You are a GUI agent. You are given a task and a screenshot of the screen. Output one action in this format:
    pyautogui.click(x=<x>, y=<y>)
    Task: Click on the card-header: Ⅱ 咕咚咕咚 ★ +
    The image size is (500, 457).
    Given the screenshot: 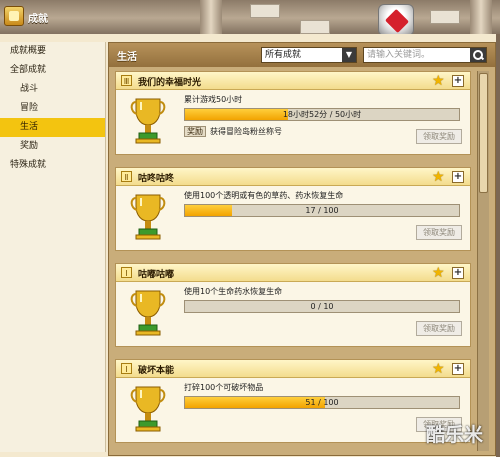 What is the action you would take?
    pyautogui.click(x=293, y=177)
    